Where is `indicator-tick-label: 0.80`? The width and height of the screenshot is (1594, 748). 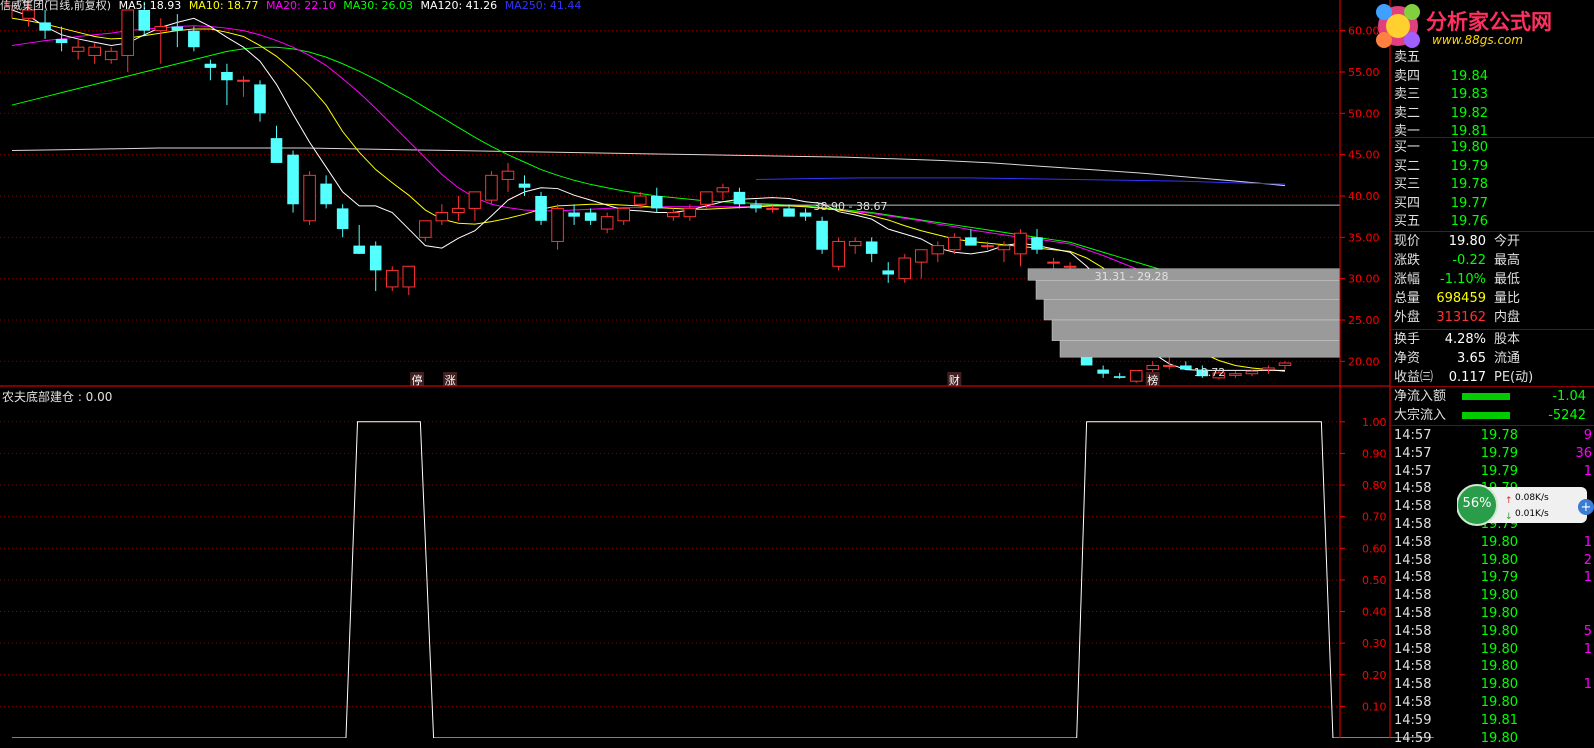 indicator-tick-label: 0.80 is located at coordinates (1374, 485).